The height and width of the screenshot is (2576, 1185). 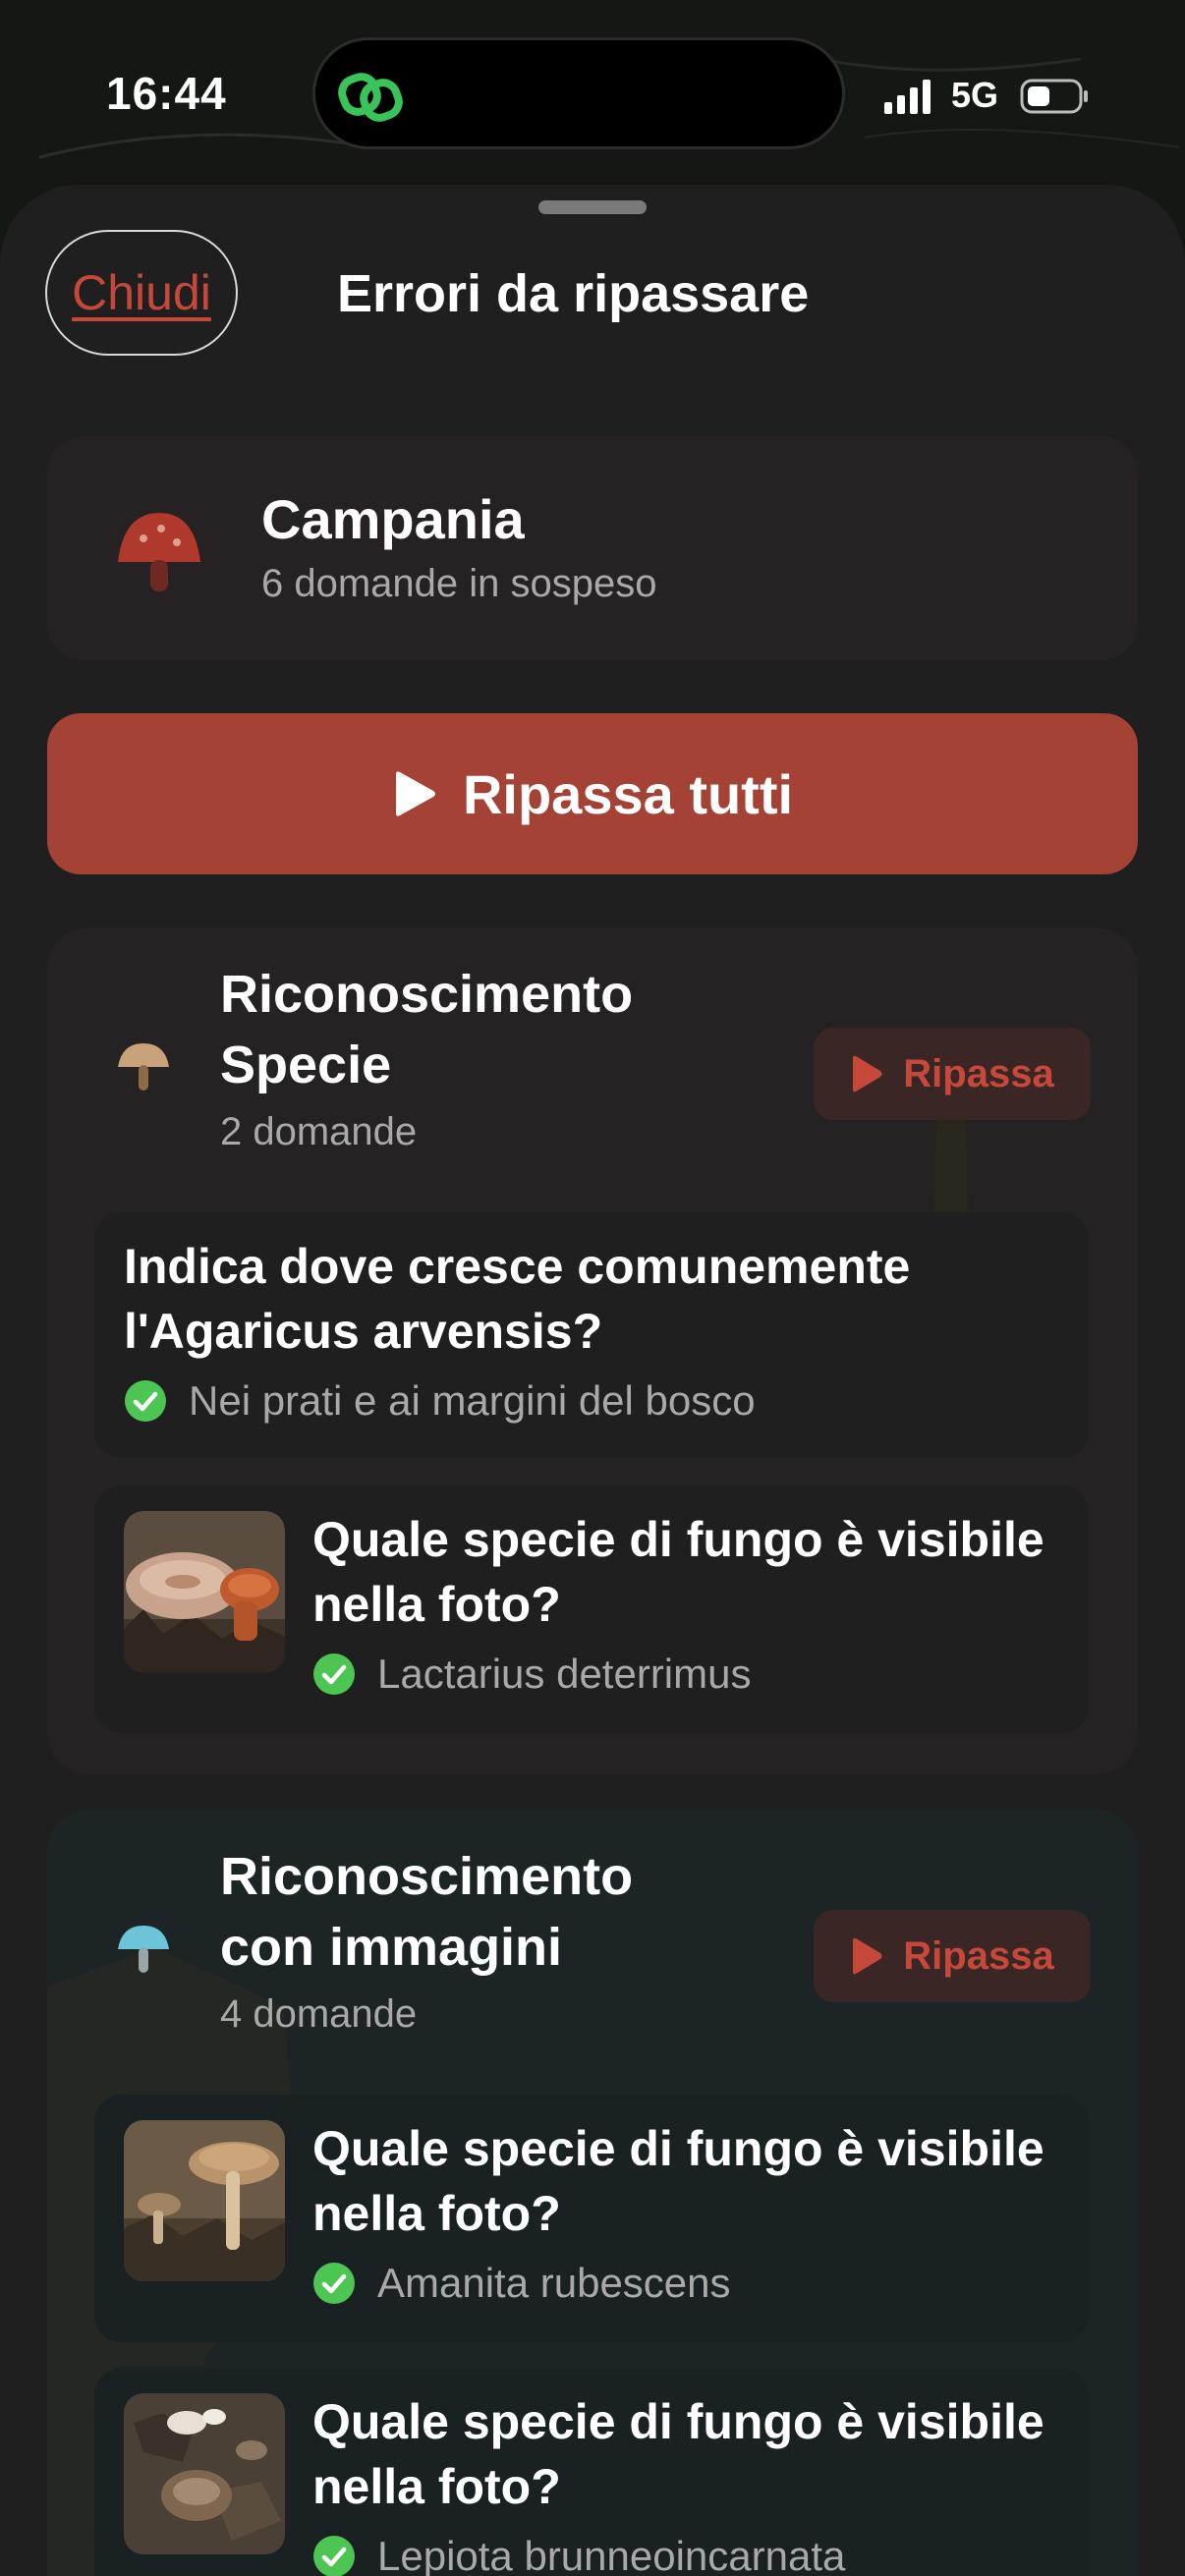 What do you see at coordinates (144, 1067) in the screenshot?
I see `mushroom-brown-icon` at bounding box center [144, 1067].